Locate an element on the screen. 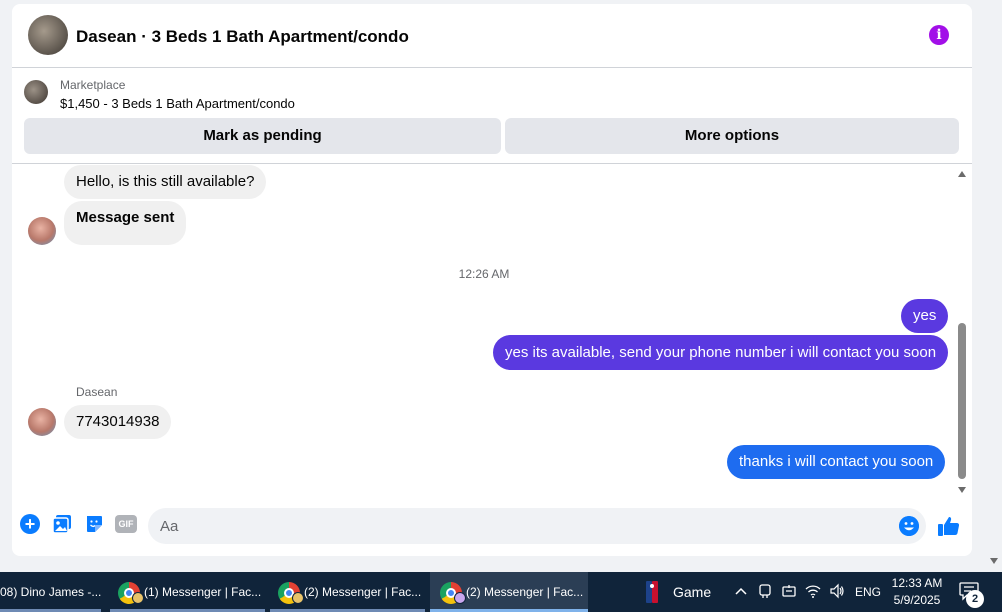 This screenshot has width=1002, height=612. message-composer: + GIF is located at coordinates (492, 529).